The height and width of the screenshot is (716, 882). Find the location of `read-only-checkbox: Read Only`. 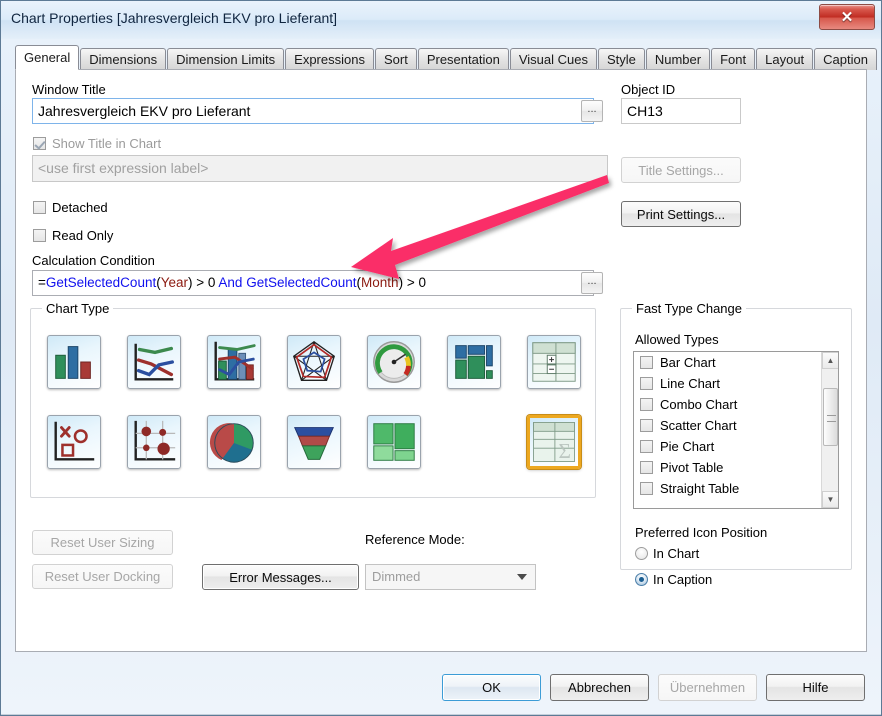

read-only-checkbox: Read Only is located at coordinates (73, 235).